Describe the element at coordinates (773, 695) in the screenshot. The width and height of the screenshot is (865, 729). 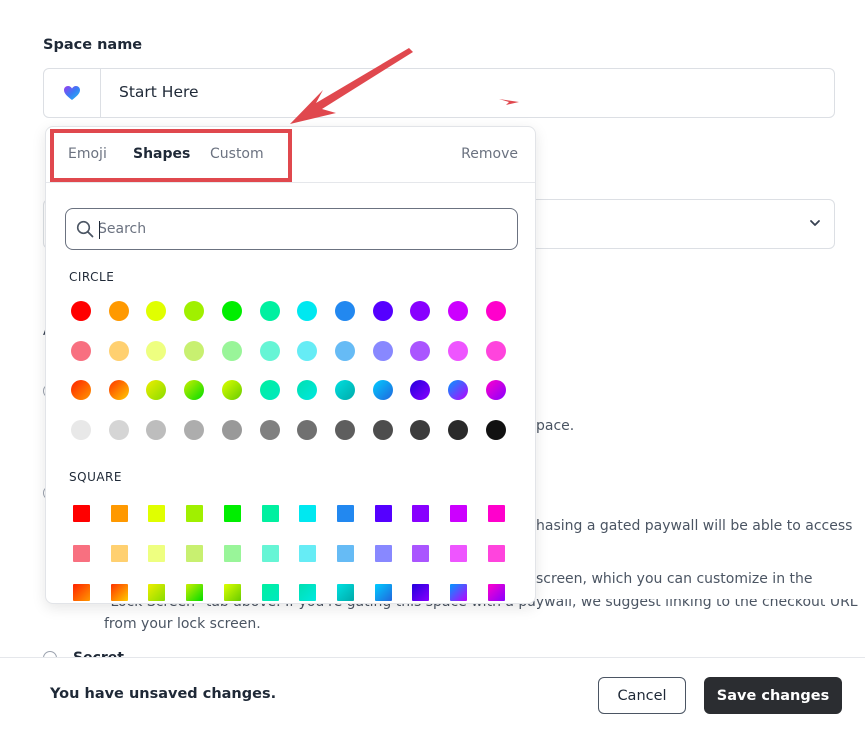
I see `save-changes-button: Save changes` at that location.